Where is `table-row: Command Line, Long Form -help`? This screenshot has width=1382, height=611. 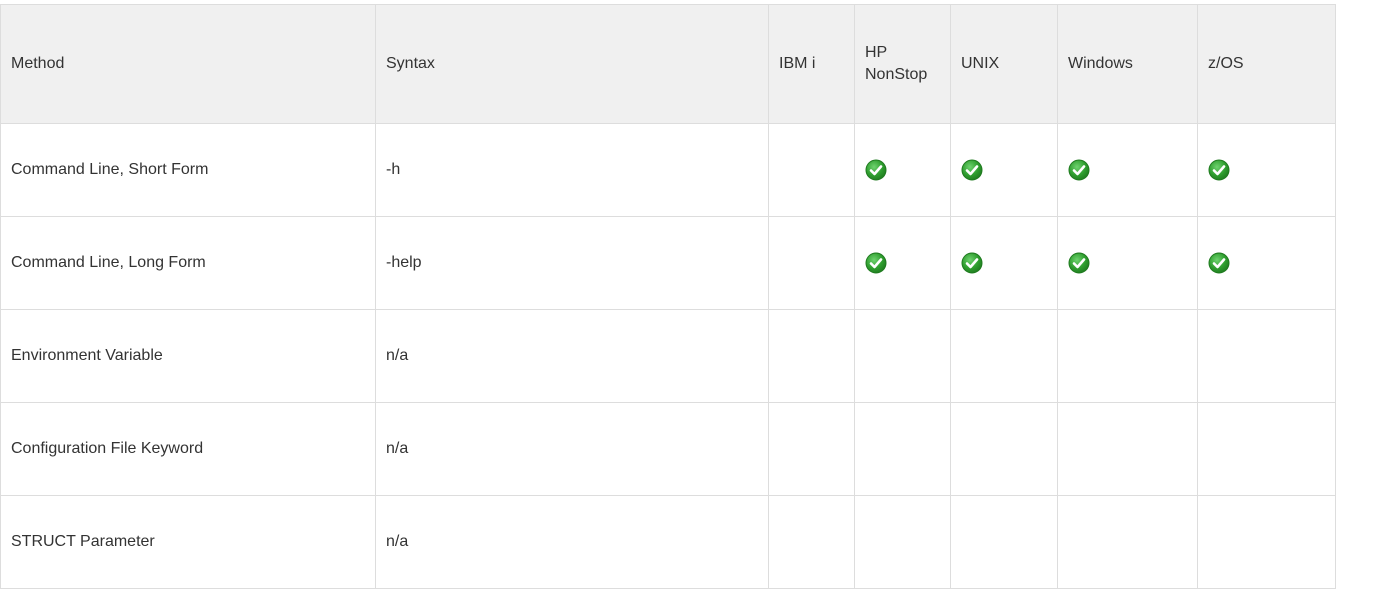
table-row: Command Line, Long Form -help is located at coordinates (668, 263).